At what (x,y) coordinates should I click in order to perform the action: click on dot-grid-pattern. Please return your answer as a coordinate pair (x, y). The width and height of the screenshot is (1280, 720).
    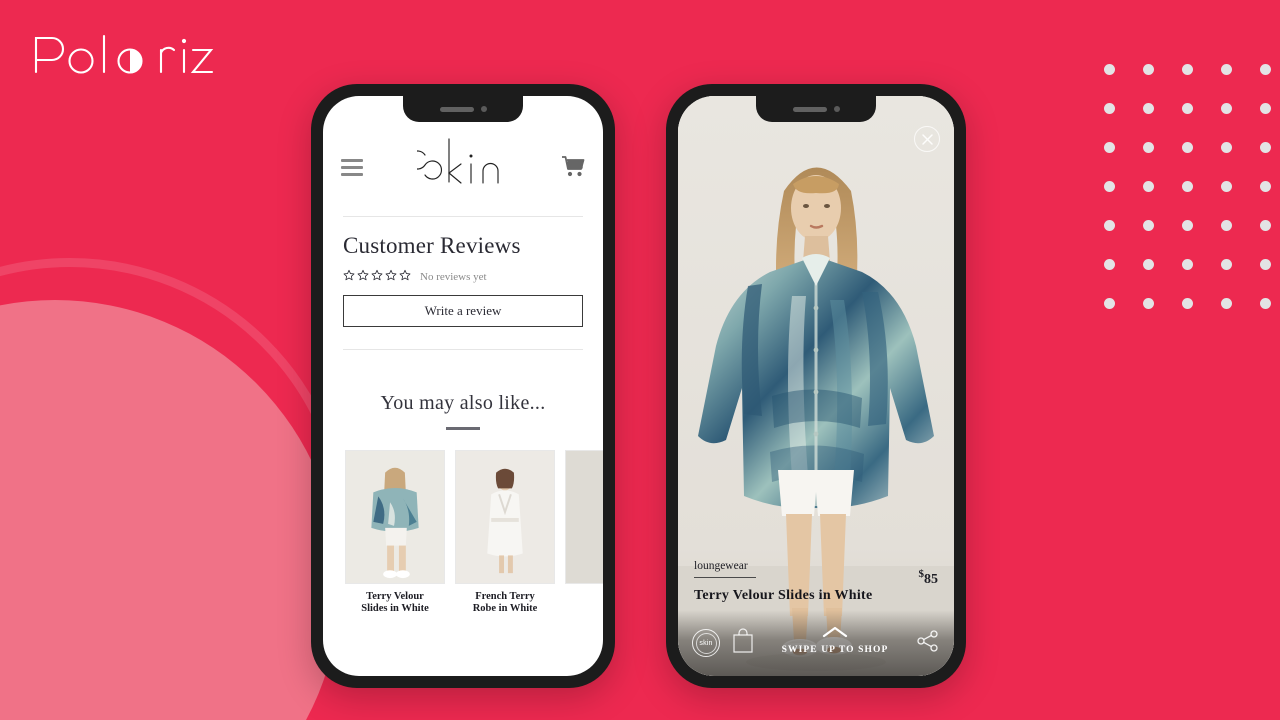
    Looking at the image, I should click on (1192, 199).